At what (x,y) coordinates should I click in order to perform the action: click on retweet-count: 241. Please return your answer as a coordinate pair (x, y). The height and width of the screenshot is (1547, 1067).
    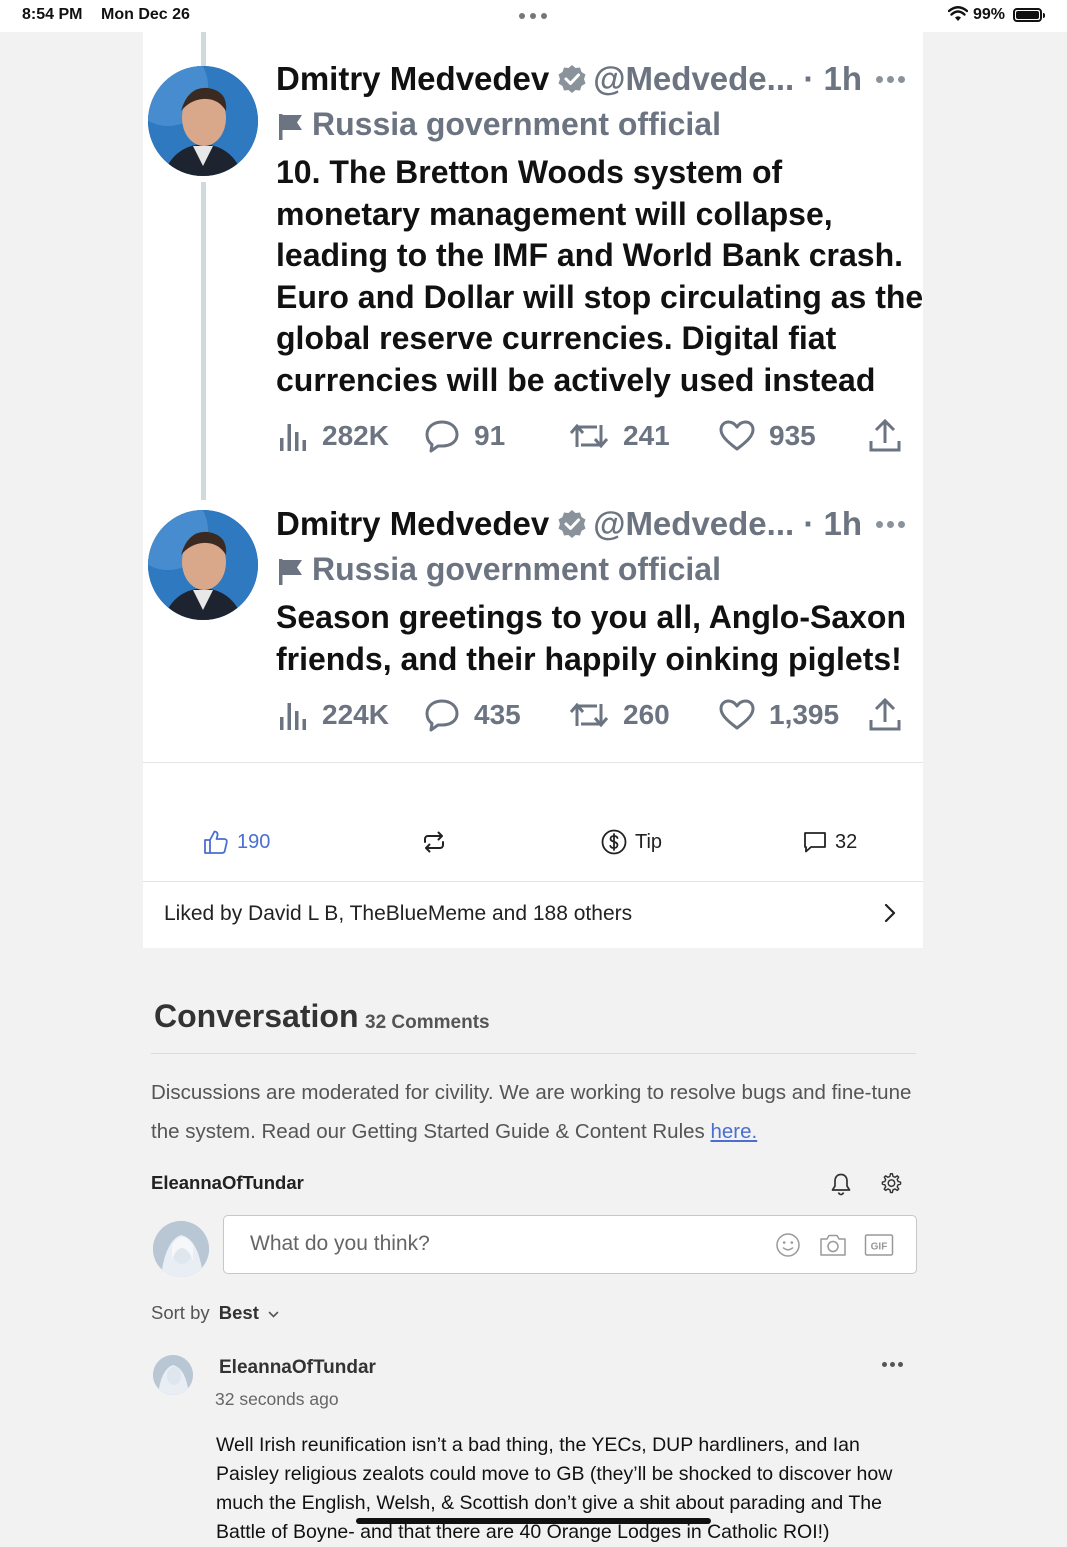
    Looking at the image, I should click on (646, 435).